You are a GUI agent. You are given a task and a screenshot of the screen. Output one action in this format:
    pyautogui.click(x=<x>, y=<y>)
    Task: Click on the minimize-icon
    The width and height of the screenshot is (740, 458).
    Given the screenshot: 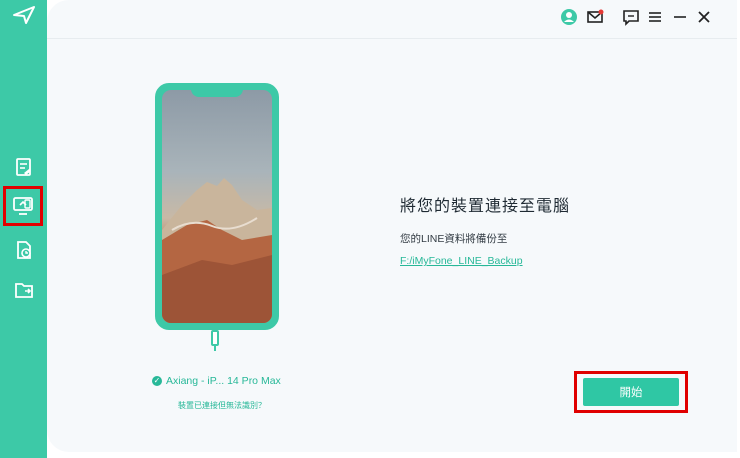 What is the action you would take?
    pyautogui.click(x=680, y=17)
    